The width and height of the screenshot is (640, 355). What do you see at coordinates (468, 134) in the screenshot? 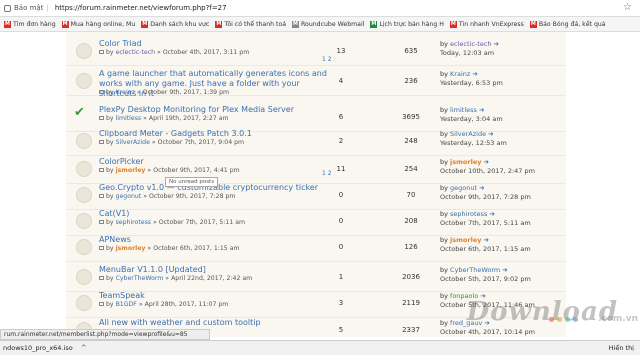
I see `last-post-author-link: SilverAzide` at bounding box center [468, 134].